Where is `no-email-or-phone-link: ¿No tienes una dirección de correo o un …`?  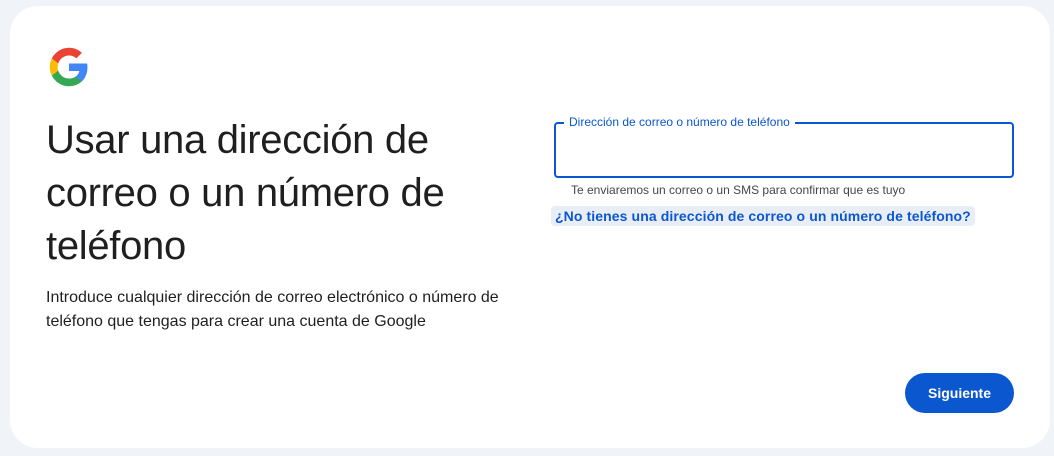 no-email-or-phone-link: ¿No tienes una dirección de correo o un … is located at coordinates (763, 216).